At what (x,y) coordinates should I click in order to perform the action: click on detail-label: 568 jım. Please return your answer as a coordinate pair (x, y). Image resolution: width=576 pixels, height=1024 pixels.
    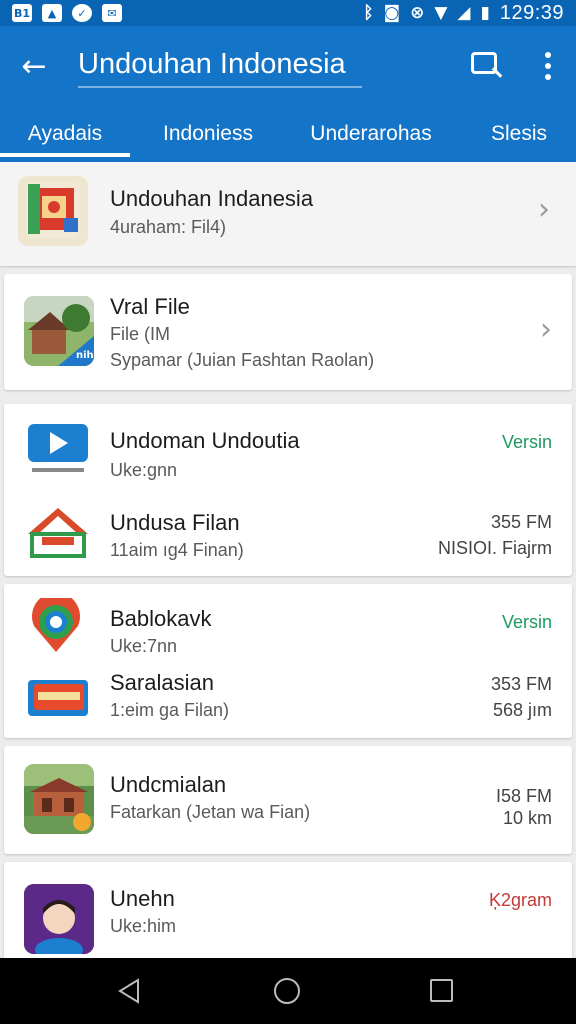
    Looking at the image, I should click on (522, 710).